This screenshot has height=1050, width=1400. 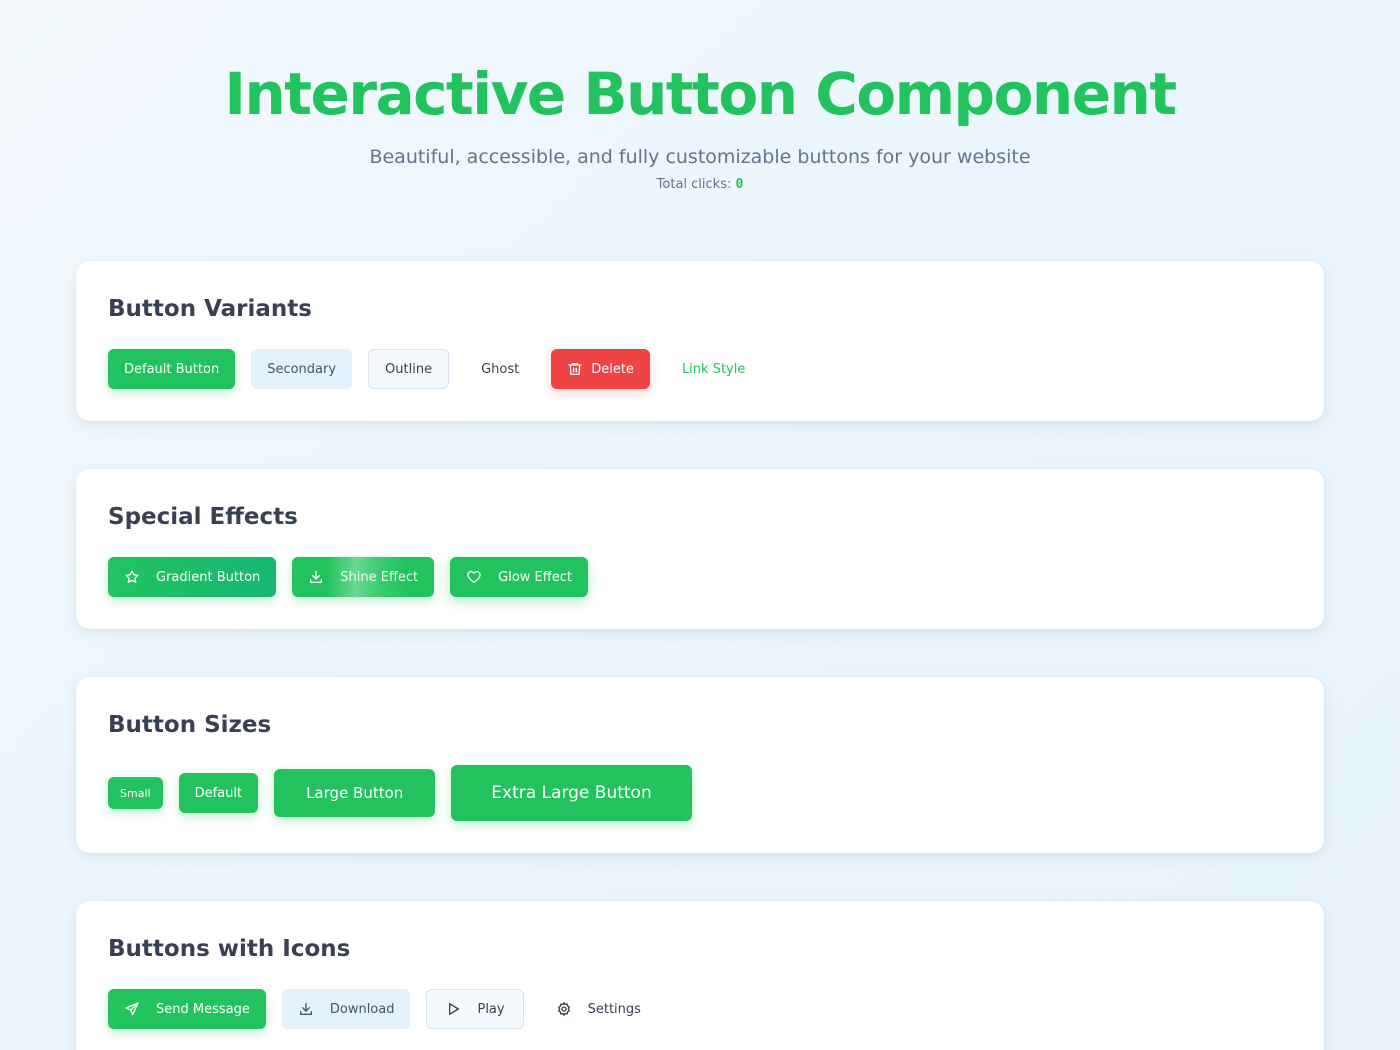 What do you see at coordinates (713, 369) in the screenshot?
I see `link-style-button: Link Style` at bounding box center [713, 369].